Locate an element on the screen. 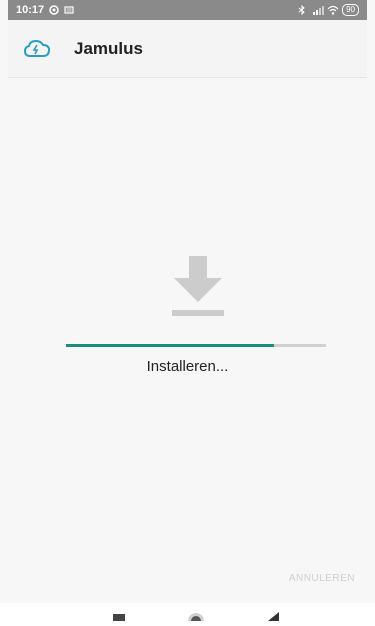  install-progress-bar is located at coordinates (196, 345).